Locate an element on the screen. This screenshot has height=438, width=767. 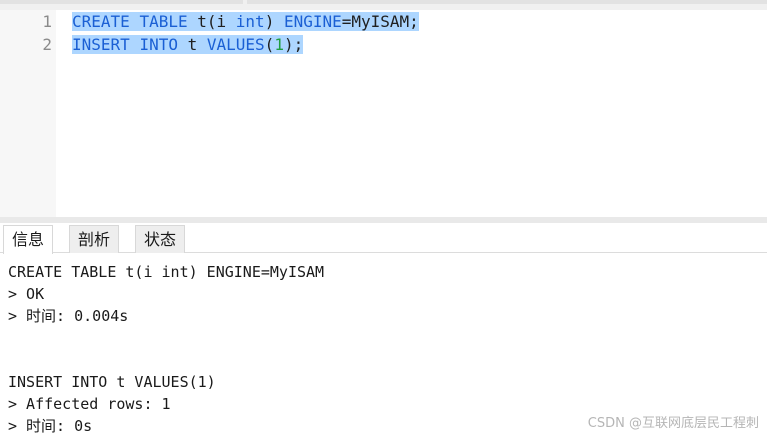
window-top-strip is located at coordinates (383, 5).